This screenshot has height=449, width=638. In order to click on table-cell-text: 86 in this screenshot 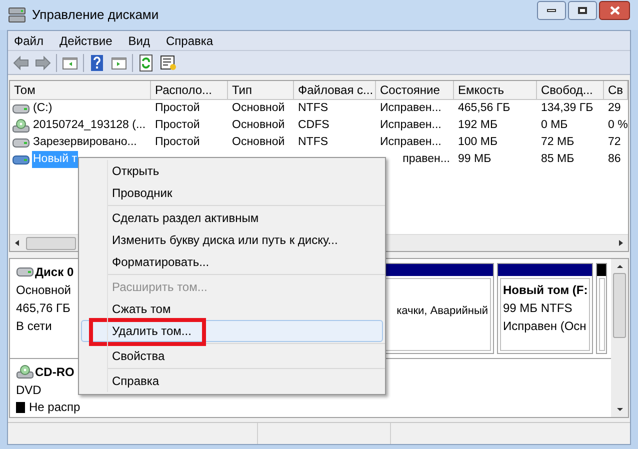, I will do `click(614, 159)`.